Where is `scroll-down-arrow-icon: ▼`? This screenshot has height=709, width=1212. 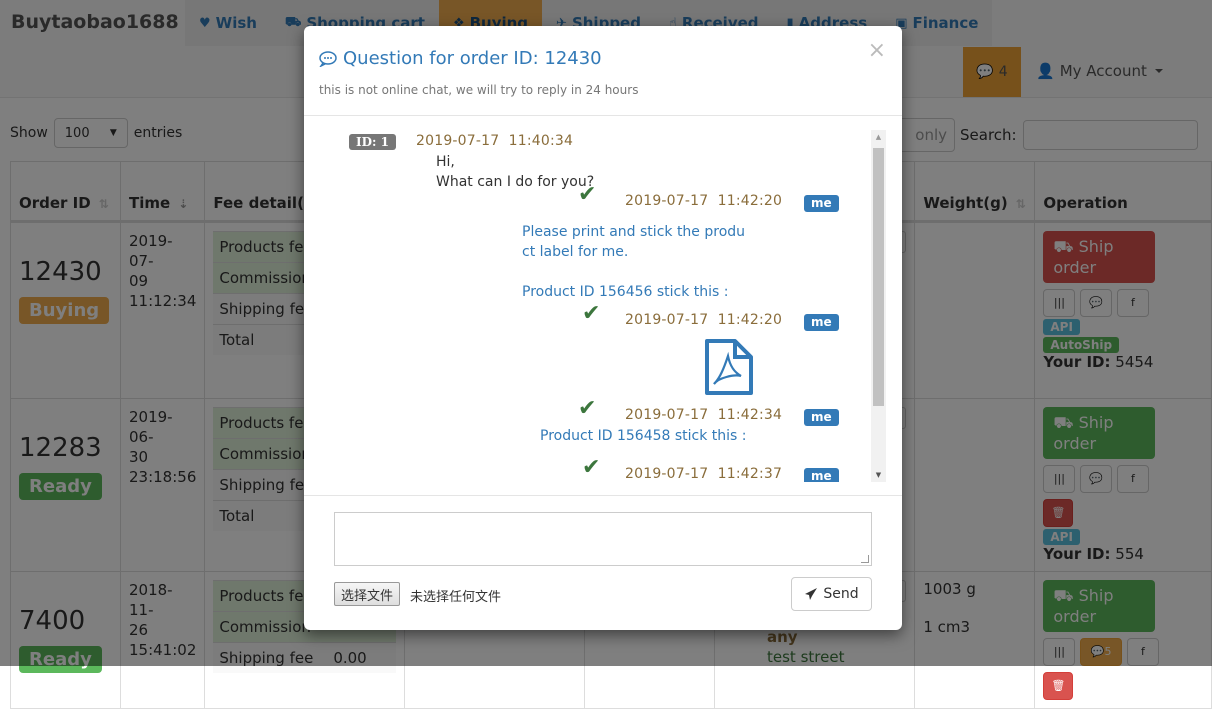
scroll-down-arrow-icon: ▼ is located at coordinates (878, 475).